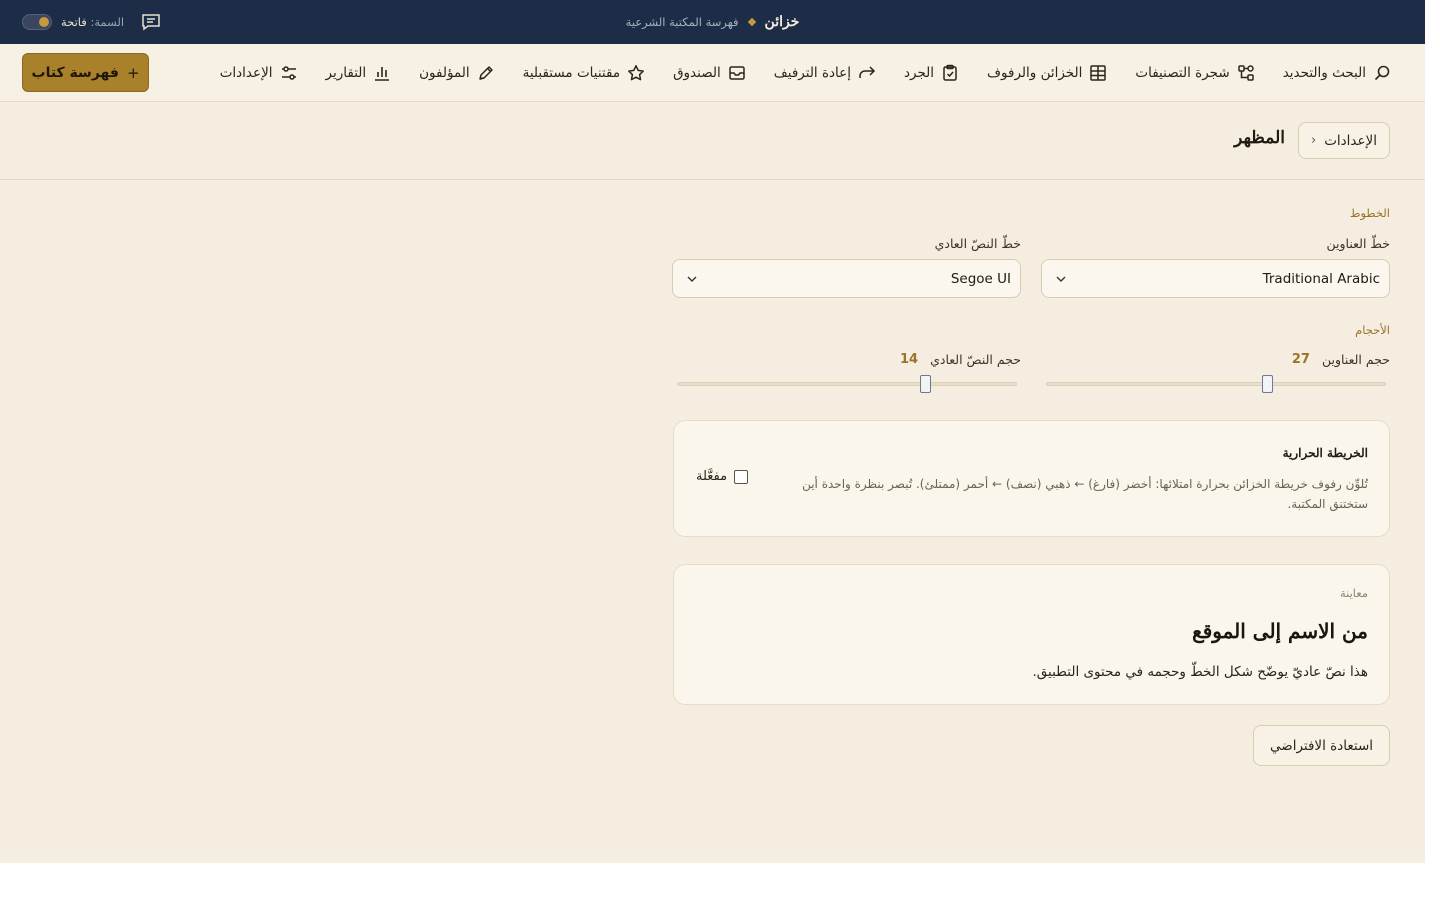 The image size is (1440, 900). Describe the element at coordinates (1321, 745) in the screenshot. I see `restore-defaults-button: استعادة الافتراضي` at that location.